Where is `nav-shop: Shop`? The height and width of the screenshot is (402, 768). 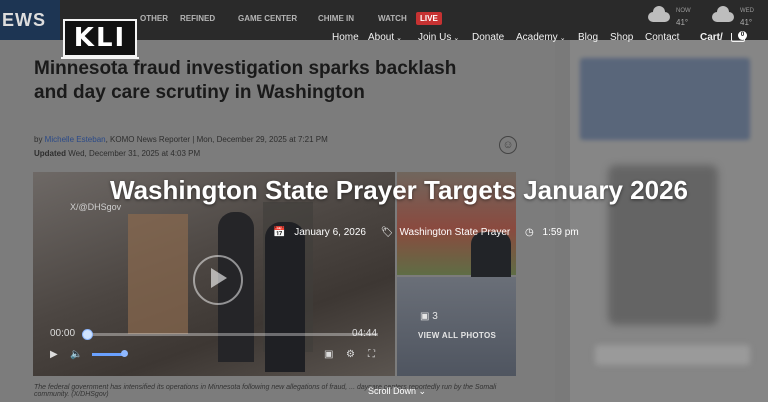
nav-shop: Shop is located at coordinates (621, 37).